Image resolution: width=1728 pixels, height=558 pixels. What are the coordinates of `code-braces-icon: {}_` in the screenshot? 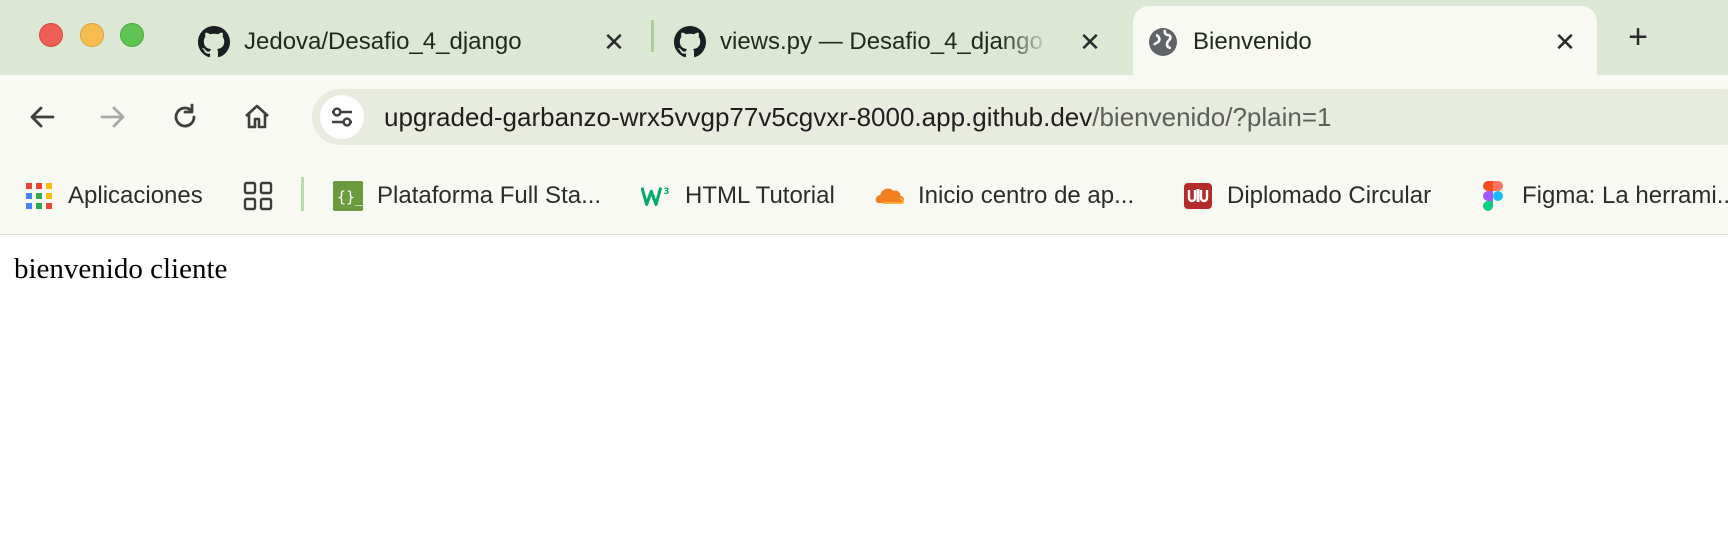 It's located at (348, 196).